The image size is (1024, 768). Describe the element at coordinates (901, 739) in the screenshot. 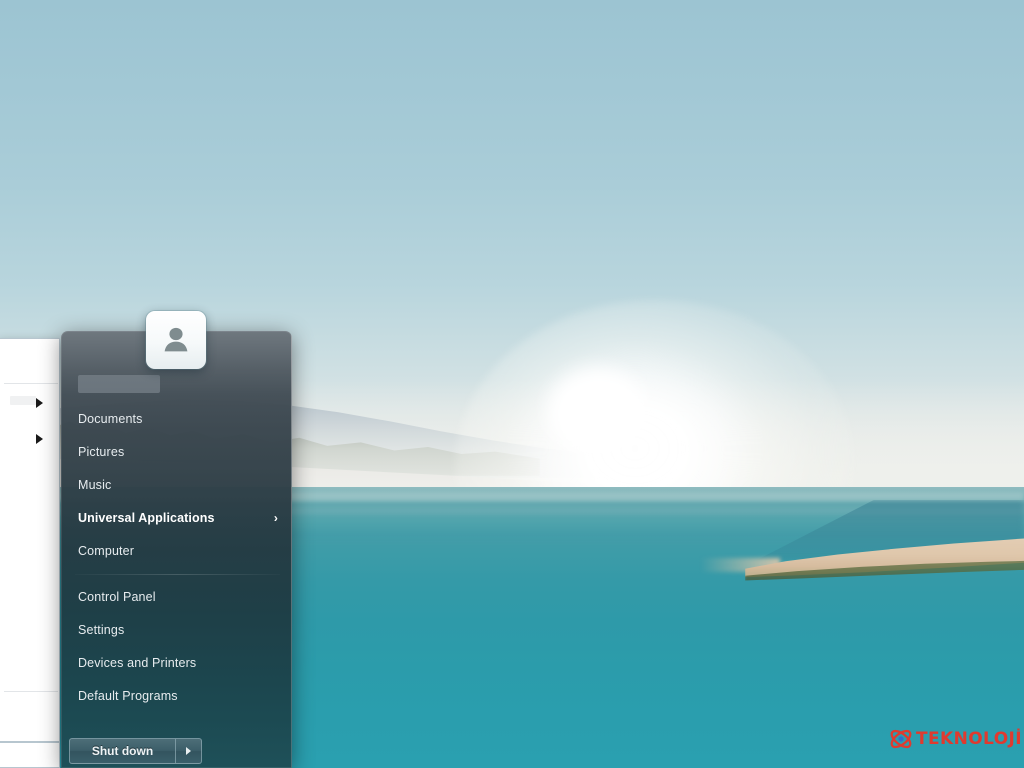

I see `atom-swirl-logo-icon` at that location.